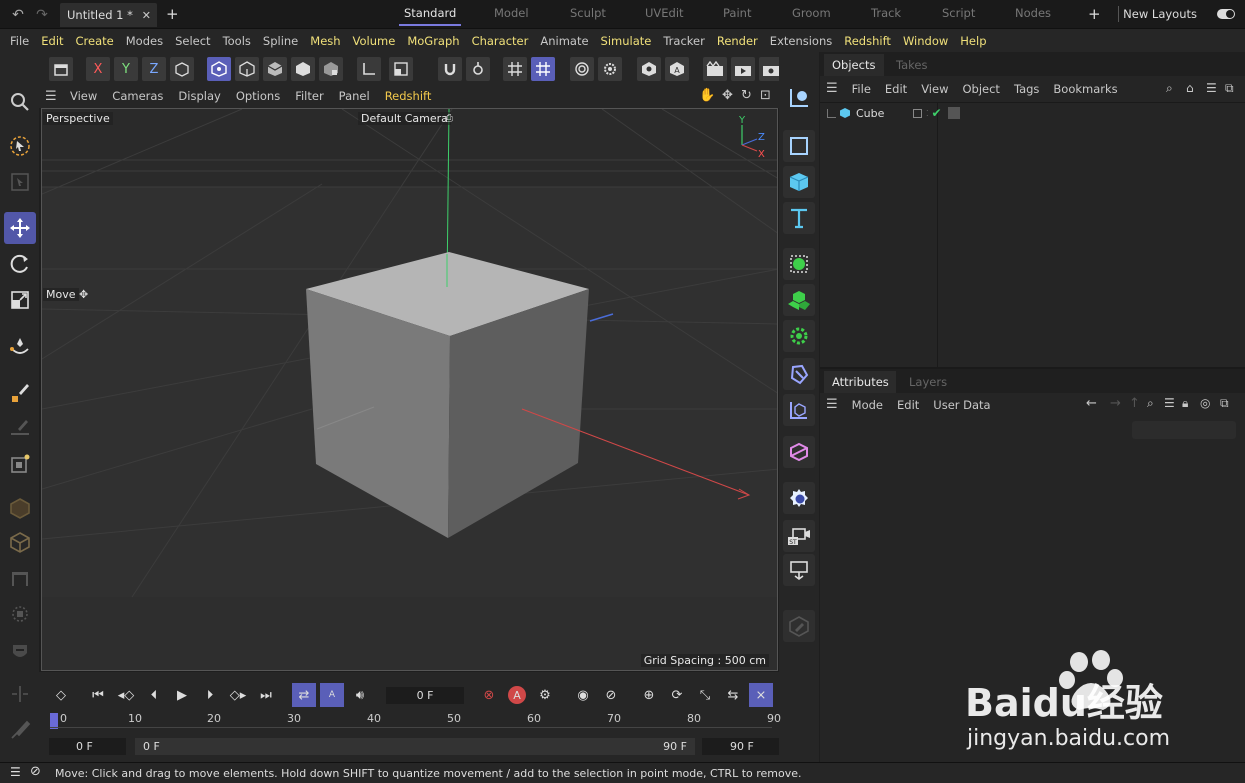  What do you see at coordinates (20, 542) in the screenshot?
I see `object-mode-icon` at bounding box center [20, 542].